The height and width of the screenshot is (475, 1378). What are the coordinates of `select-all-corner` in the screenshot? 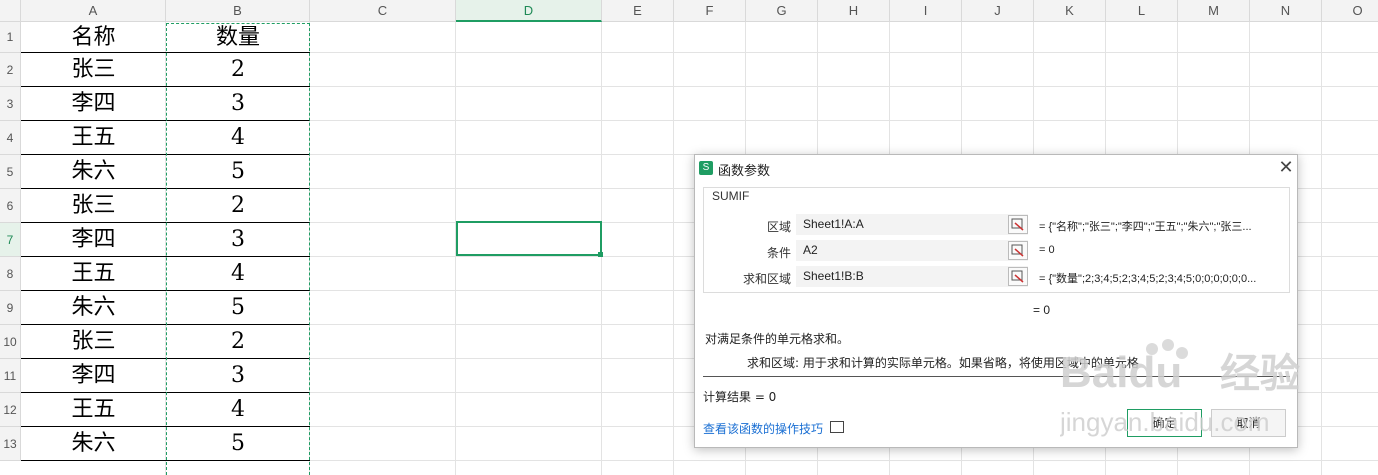 It's located at (10, 11).